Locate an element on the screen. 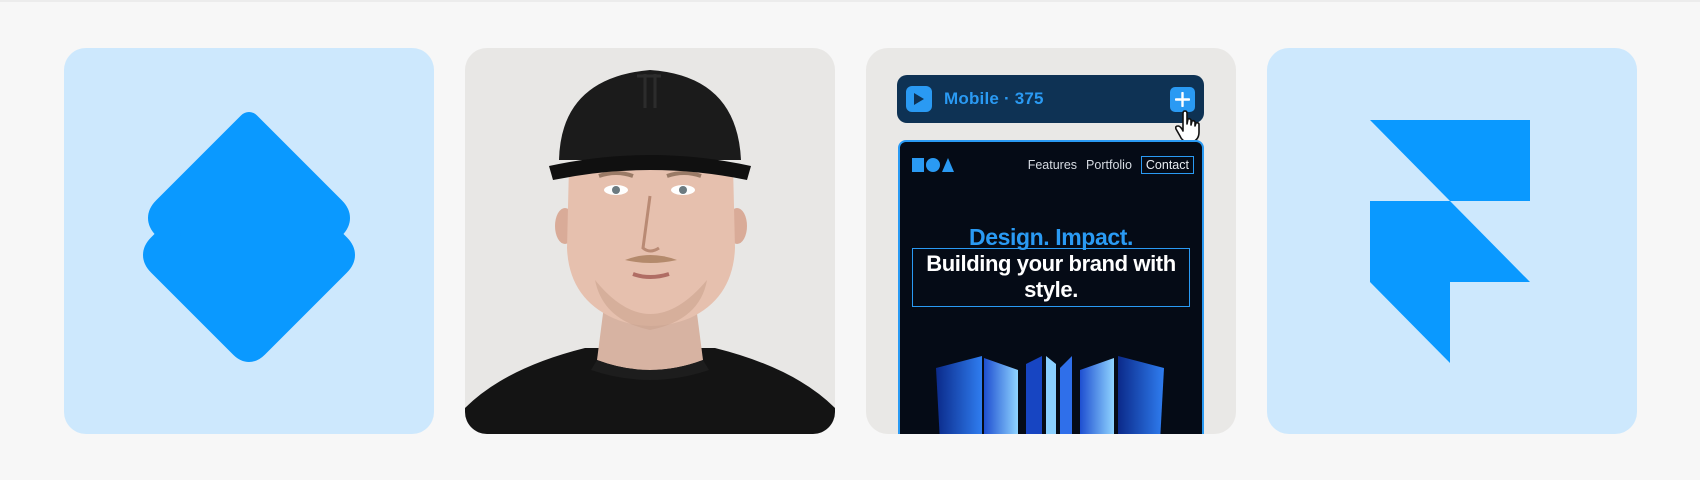 This screenshot has width=1700, height=480. site-nav: Features Portfolio Contact is located at coordinates (1111, 165).